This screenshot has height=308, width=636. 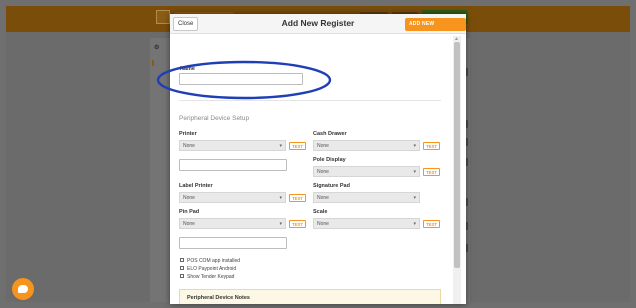 What do you see at coordinates (318, 27) in the screenshot?
I see `modal-header: Close Add New Register ADD NEW REGISTER` at bounding box center [318, 27].